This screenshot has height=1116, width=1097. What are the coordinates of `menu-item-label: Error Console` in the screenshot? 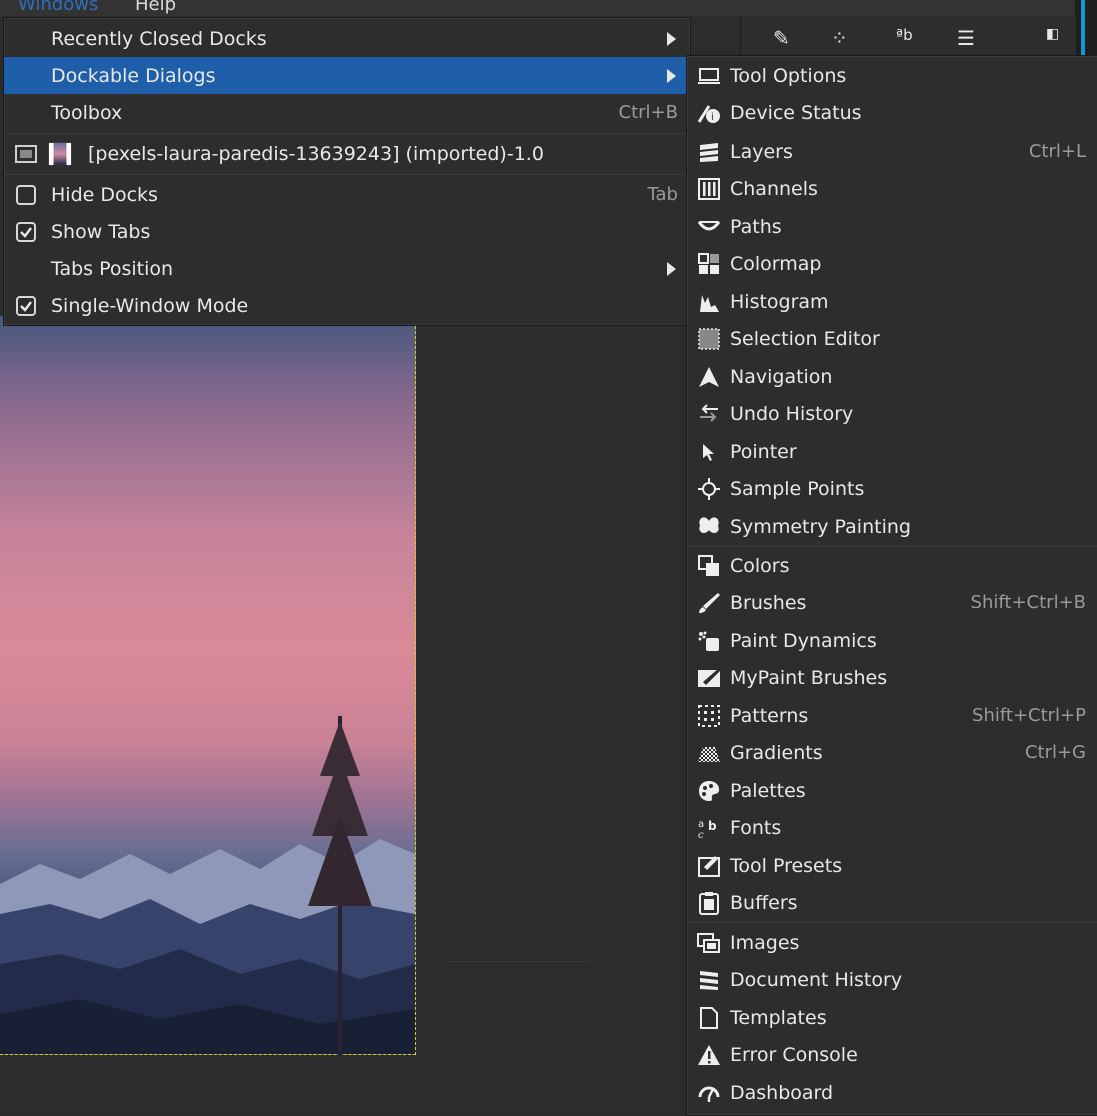 It's located at (794, 1054).